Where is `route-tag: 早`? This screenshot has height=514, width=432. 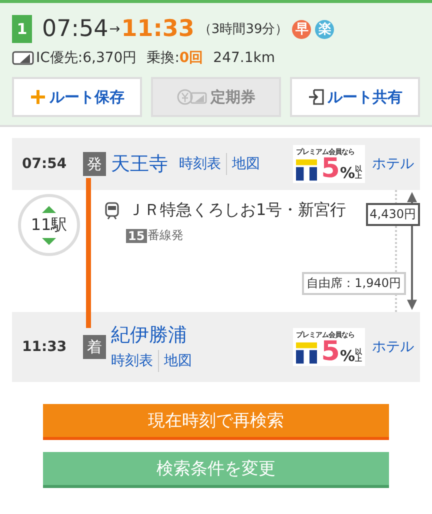 route-tag: 早 is located at coordinates (302, 29).